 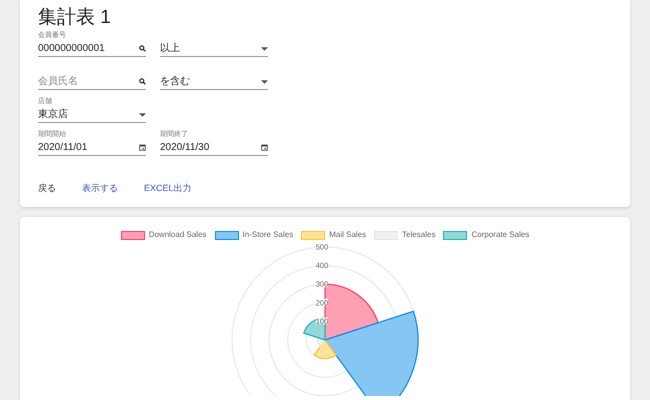 I want to click on legend-label: In-Store Sales, so click(x=268, y=235).